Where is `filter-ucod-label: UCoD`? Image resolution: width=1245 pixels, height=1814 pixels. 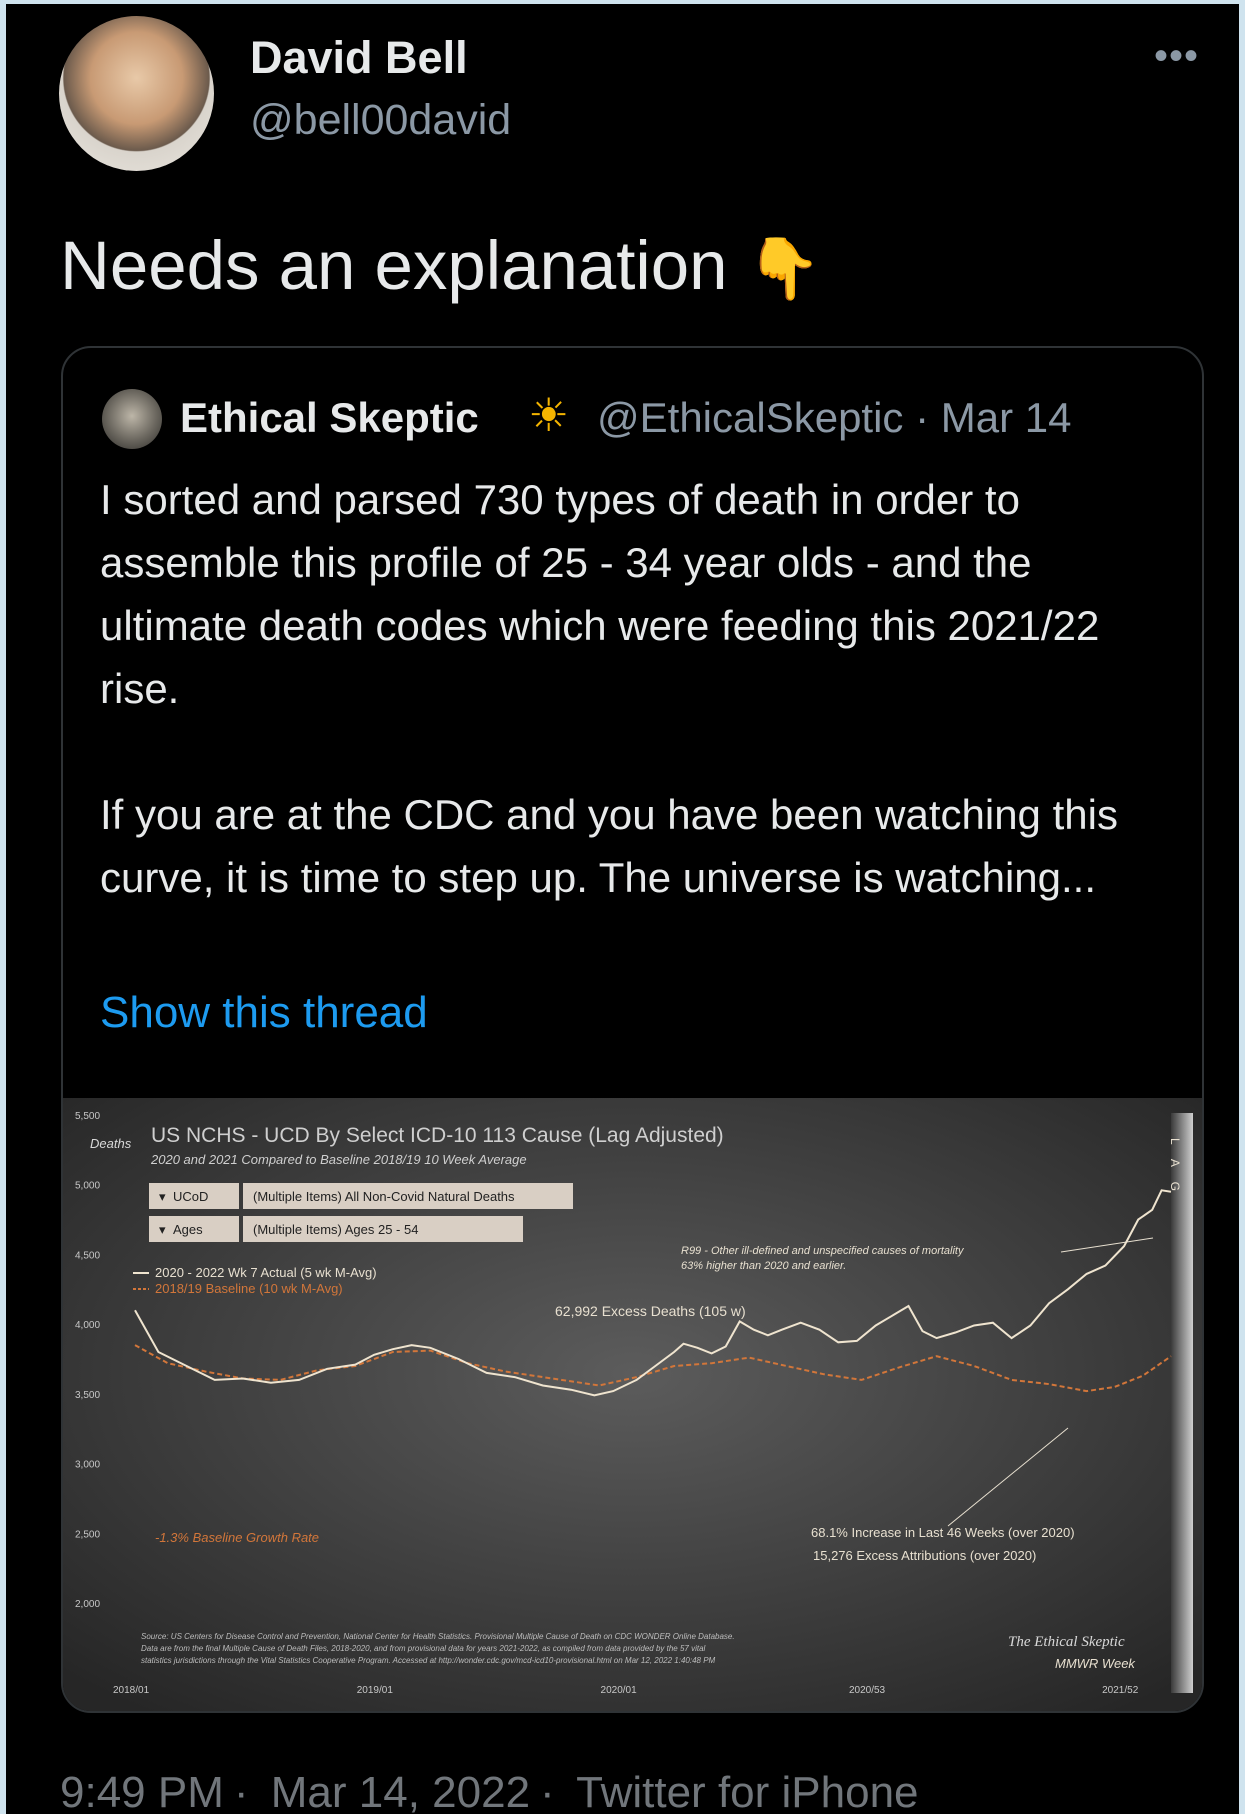 filter-ucod-label: UCoD is located at coordinates (190, 1196).